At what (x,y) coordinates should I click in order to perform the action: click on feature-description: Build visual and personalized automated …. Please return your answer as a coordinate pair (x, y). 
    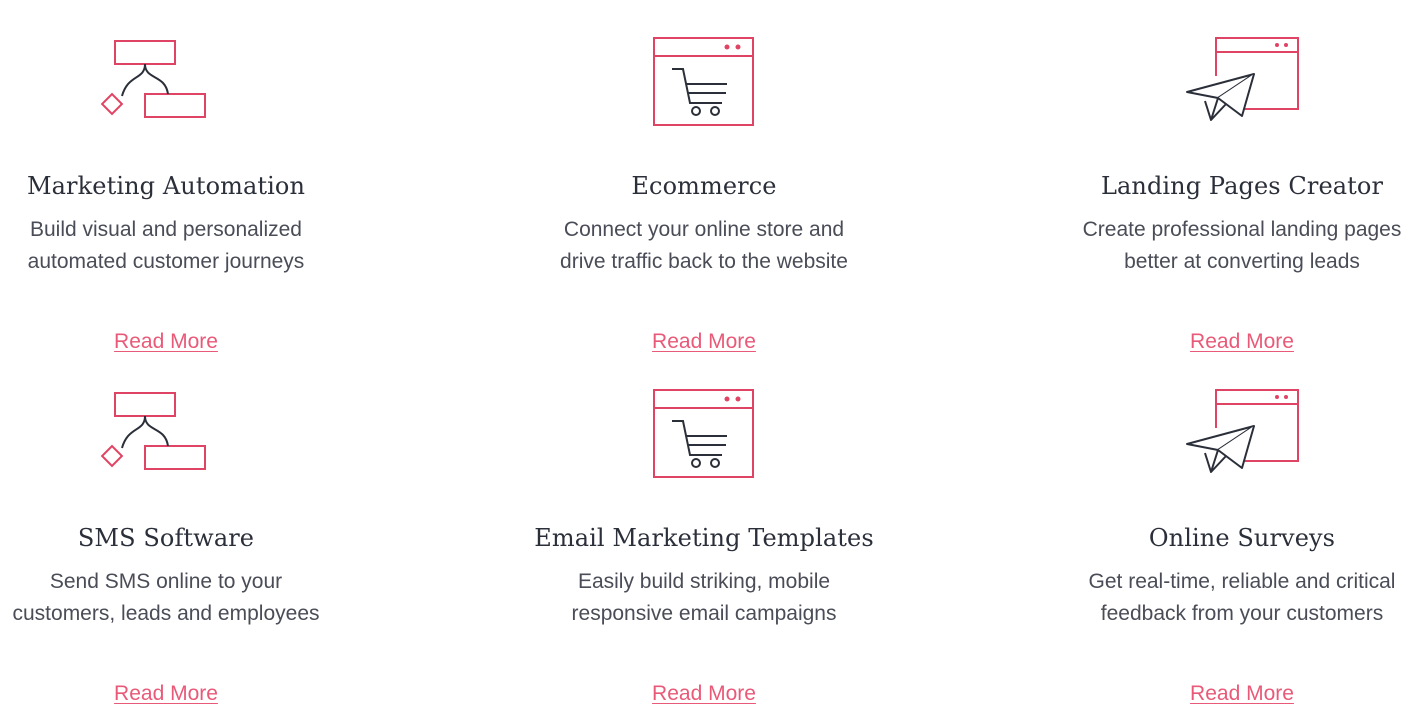
    Looking at the image, I should click on (173, 246).